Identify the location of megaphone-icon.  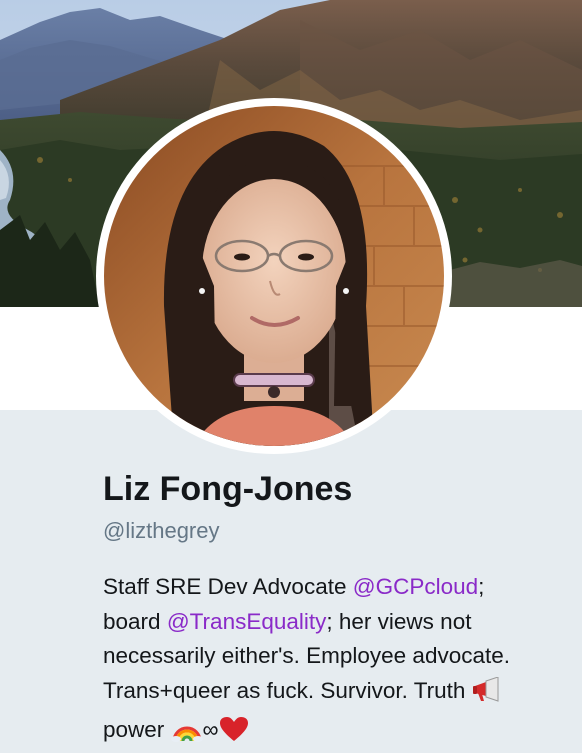
(487, 694).